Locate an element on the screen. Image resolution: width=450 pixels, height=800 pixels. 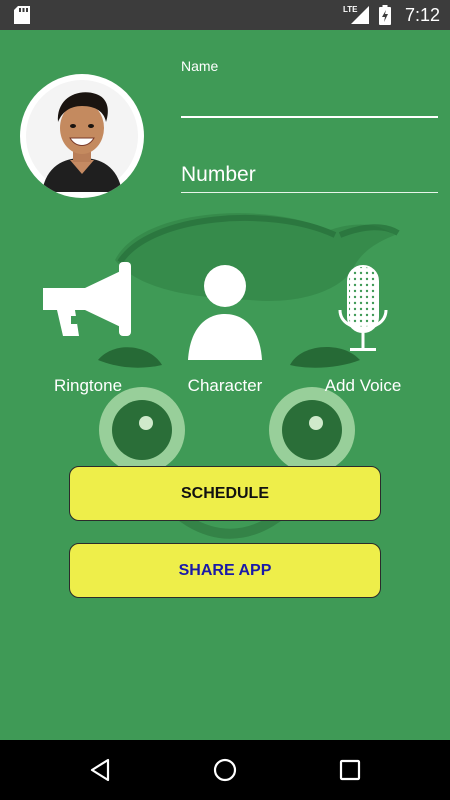
avatar-photo is located at coordinates (82, 136).